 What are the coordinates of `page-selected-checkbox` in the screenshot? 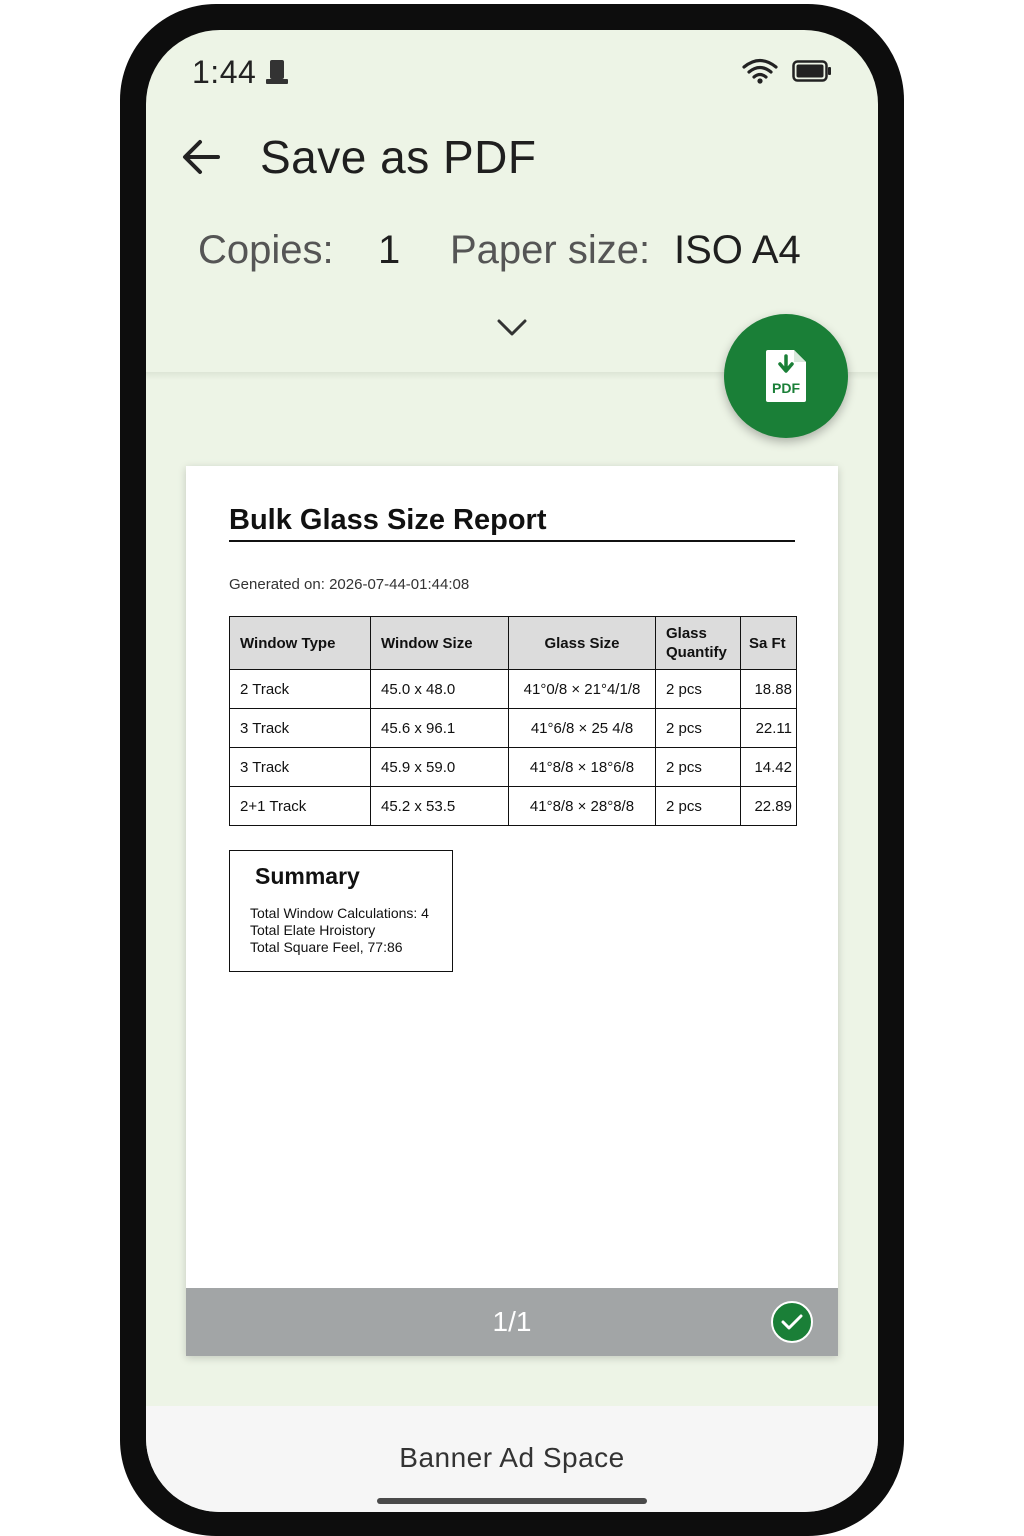 It's located at (792, 1322).